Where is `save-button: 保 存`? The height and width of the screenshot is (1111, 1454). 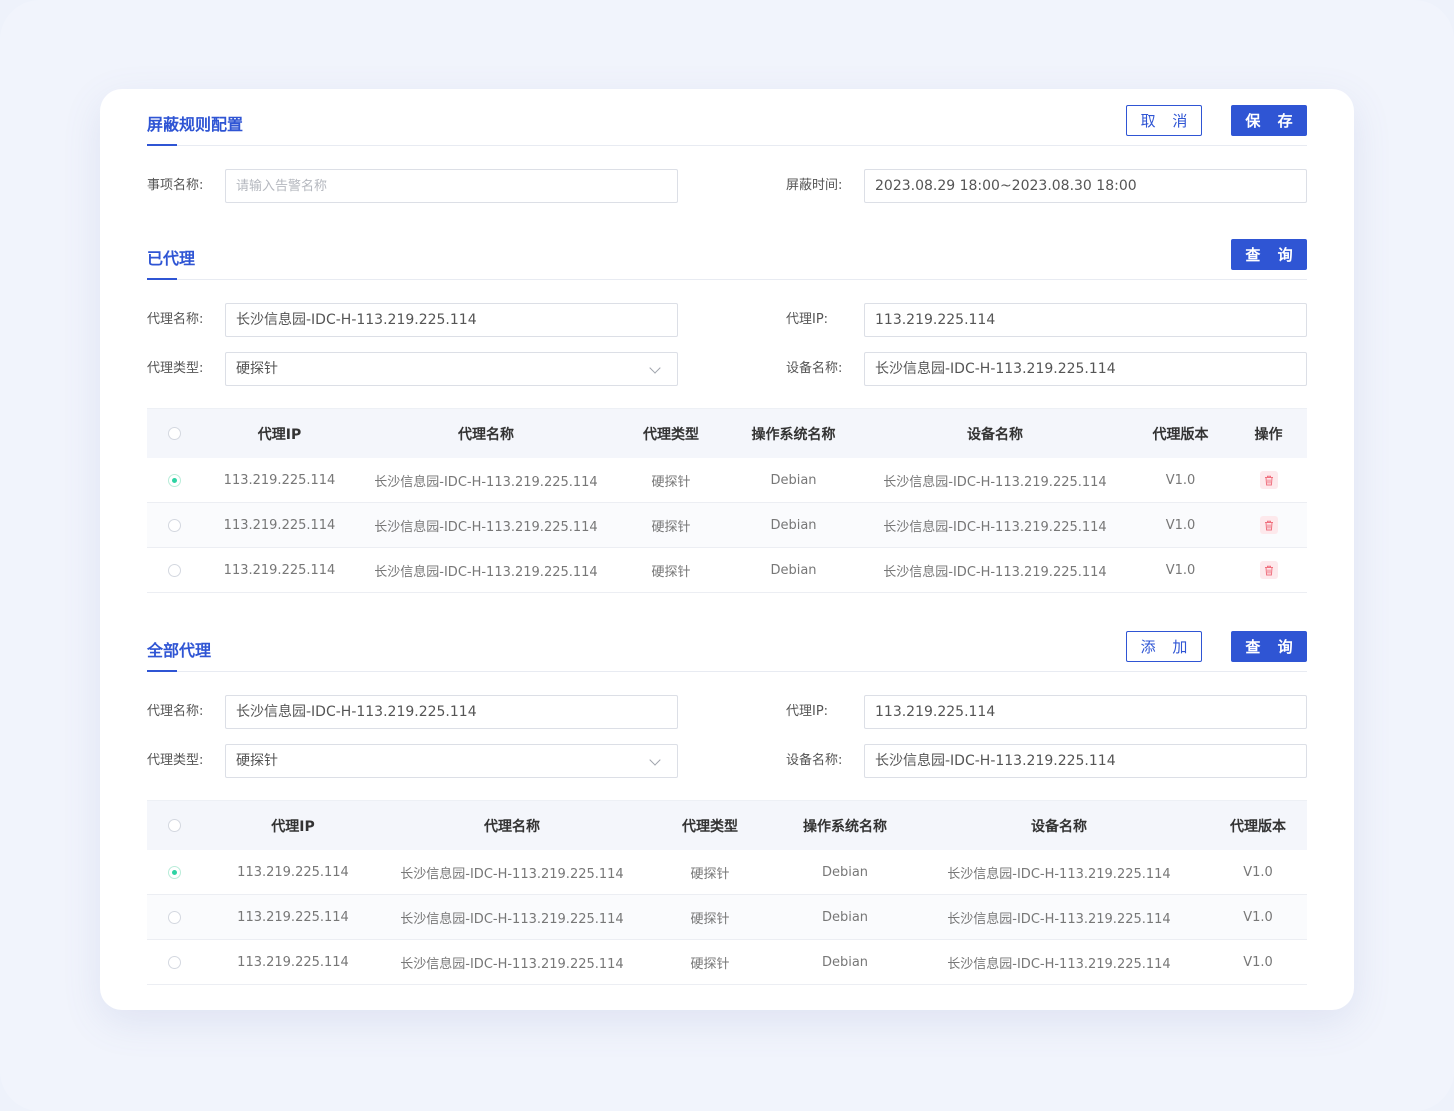 save-button: 保 存 is located at coordinates (1269, 120).